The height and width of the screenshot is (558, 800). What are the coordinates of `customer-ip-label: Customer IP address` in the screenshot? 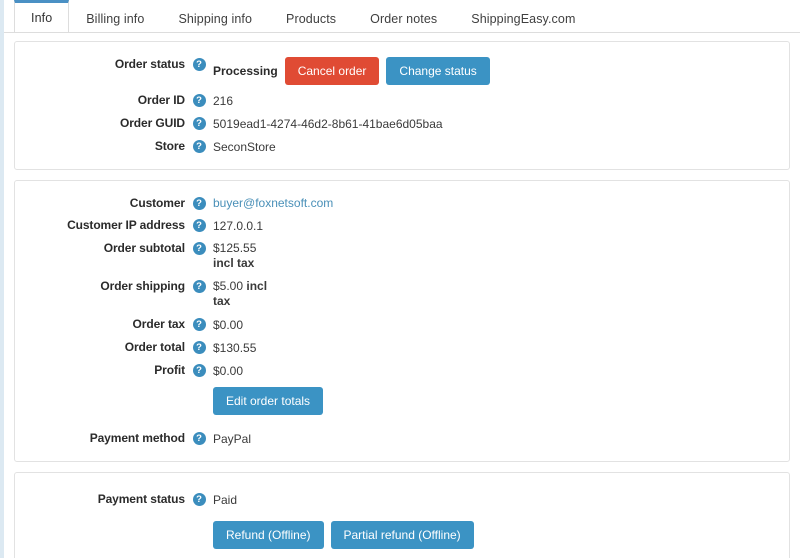 It's located at (126, 225).